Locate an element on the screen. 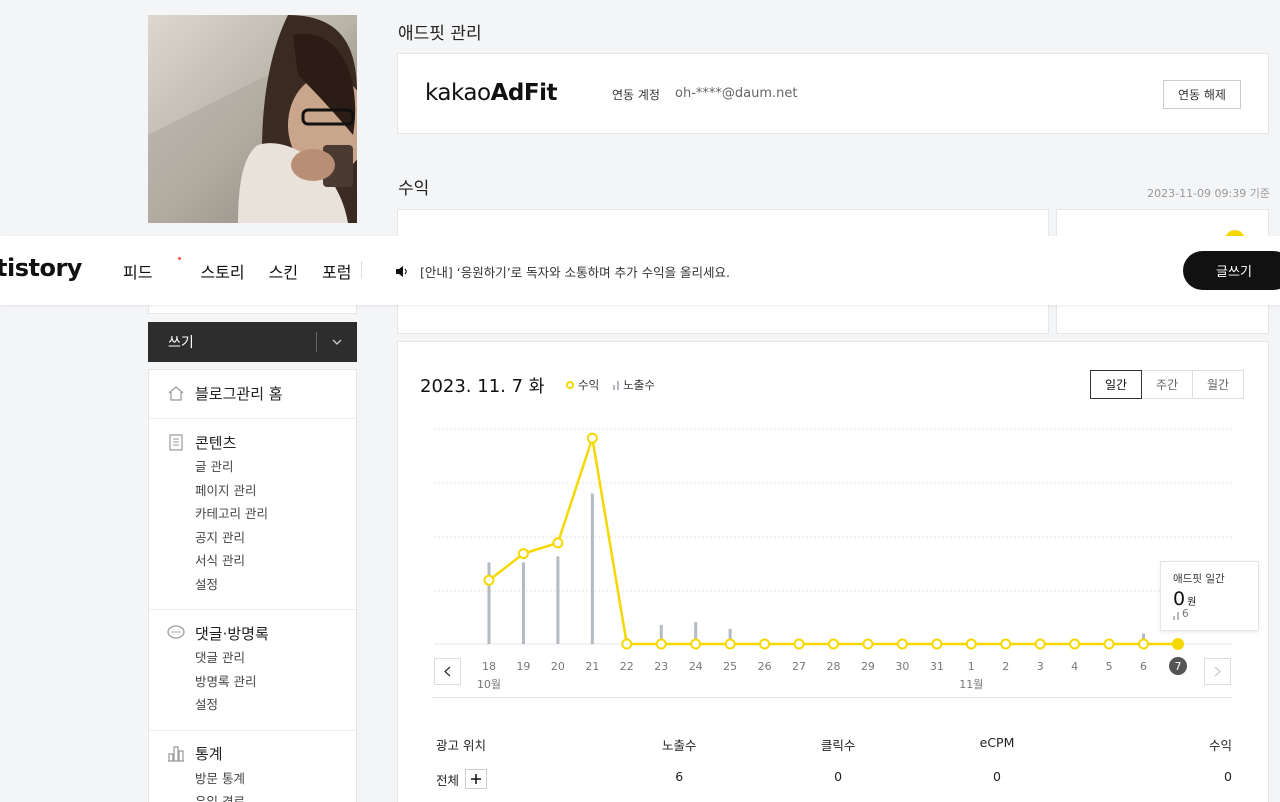  notice-text: [안내] ‘응원하기’로 독자와 소통하며 추가 수익을 올리세요. is located at coordinates (575, 272).